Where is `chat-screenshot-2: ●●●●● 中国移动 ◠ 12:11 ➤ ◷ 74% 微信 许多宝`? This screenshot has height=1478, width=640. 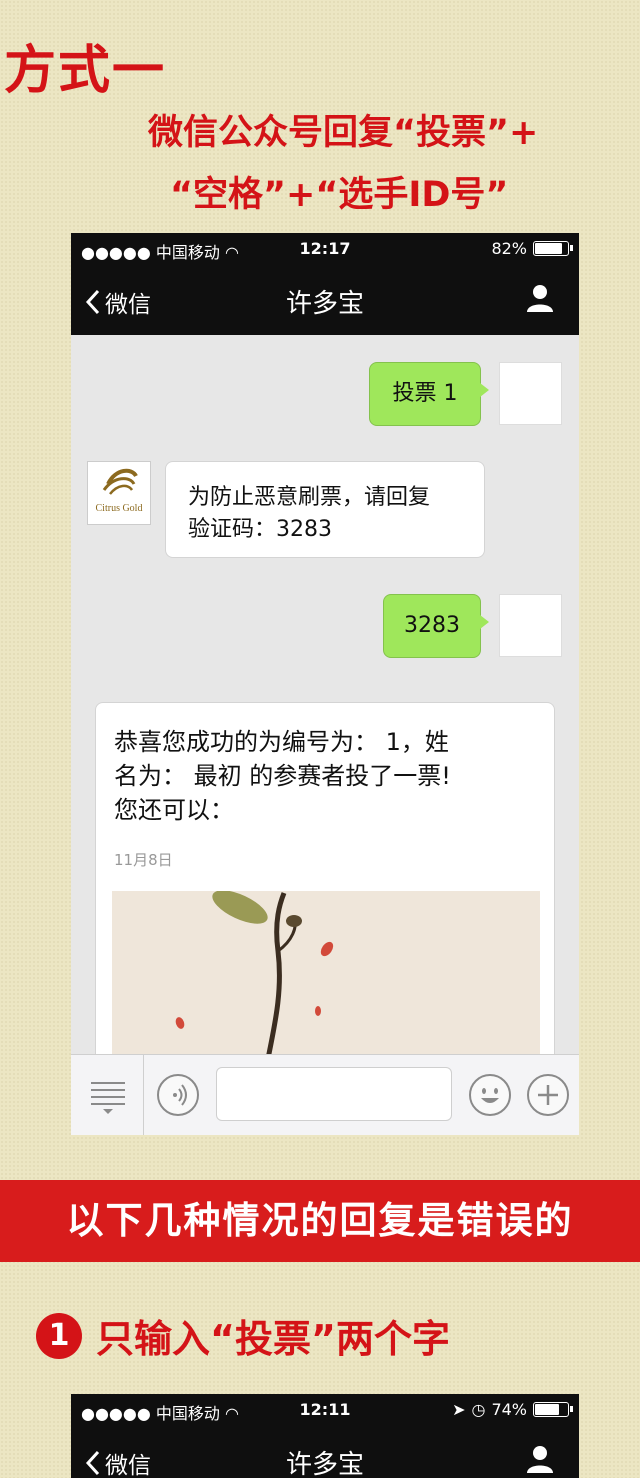
chat-screenshot-2: ●●●●● 中国移动 ◠ 12:11 ➤ ◷ 74% 微信 许多宝 is located at coordinates (325, 1436).